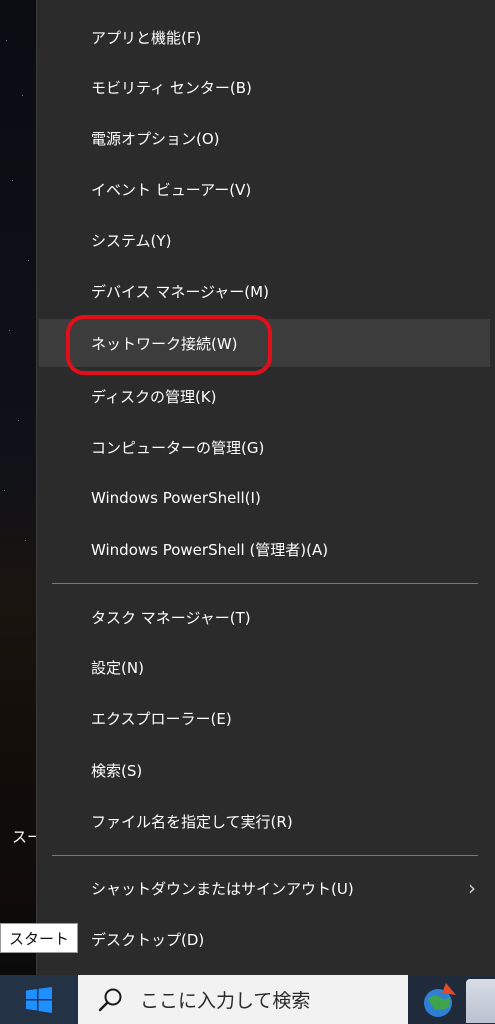 The image size is (495, 1024). Describe the element at coordinates (264, 87) in the screenshot. I see `menu-item-mobility-center: モビリティ センター(B)` at that location.